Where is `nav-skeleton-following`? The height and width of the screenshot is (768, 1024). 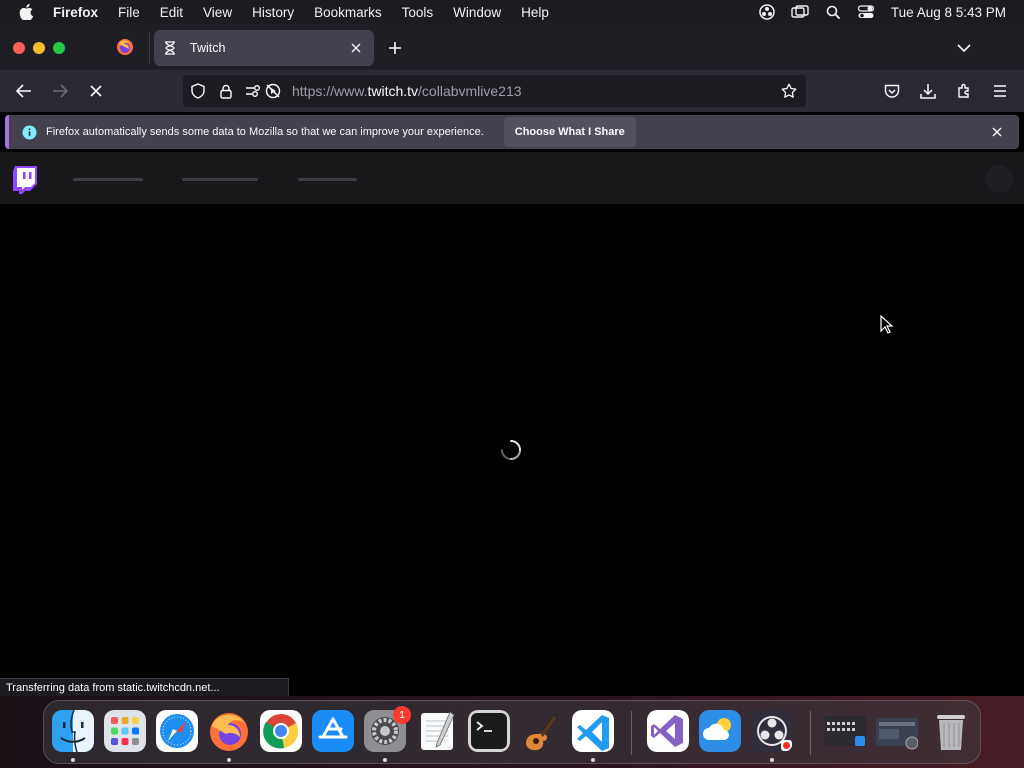 nav-skeleton-following is located at coordinates (108, 179).